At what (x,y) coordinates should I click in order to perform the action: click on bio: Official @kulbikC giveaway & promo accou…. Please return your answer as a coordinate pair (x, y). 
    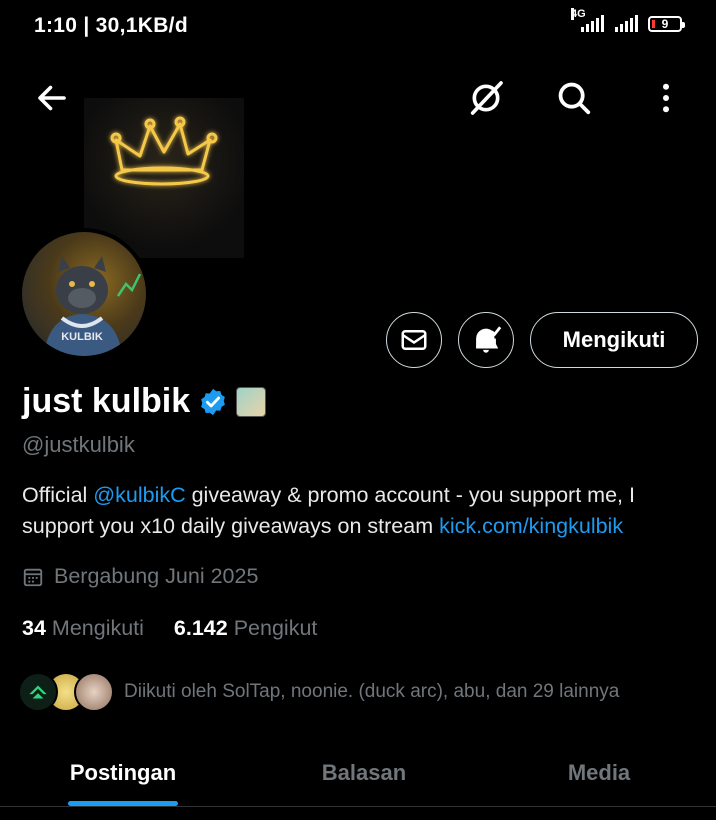
    Looking at the image, I should click on (367, 511).